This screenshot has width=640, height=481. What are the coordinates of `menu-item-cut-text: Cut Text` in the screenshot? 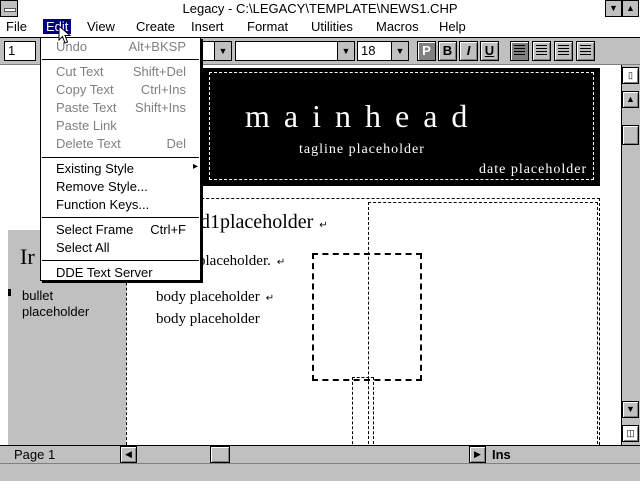 It's located at (79, 71).